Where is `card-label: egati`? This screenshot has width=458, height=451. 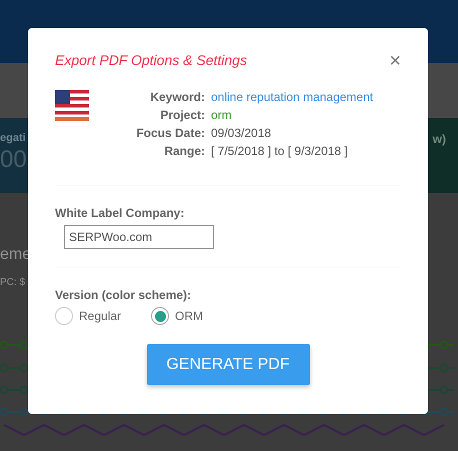
card-label: egati is located at coordinates (13, 138).